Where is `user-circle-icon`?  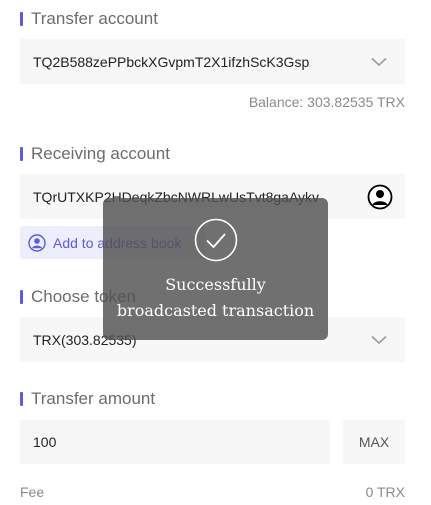 user-circle-icon is located at coordinates (37, 242).